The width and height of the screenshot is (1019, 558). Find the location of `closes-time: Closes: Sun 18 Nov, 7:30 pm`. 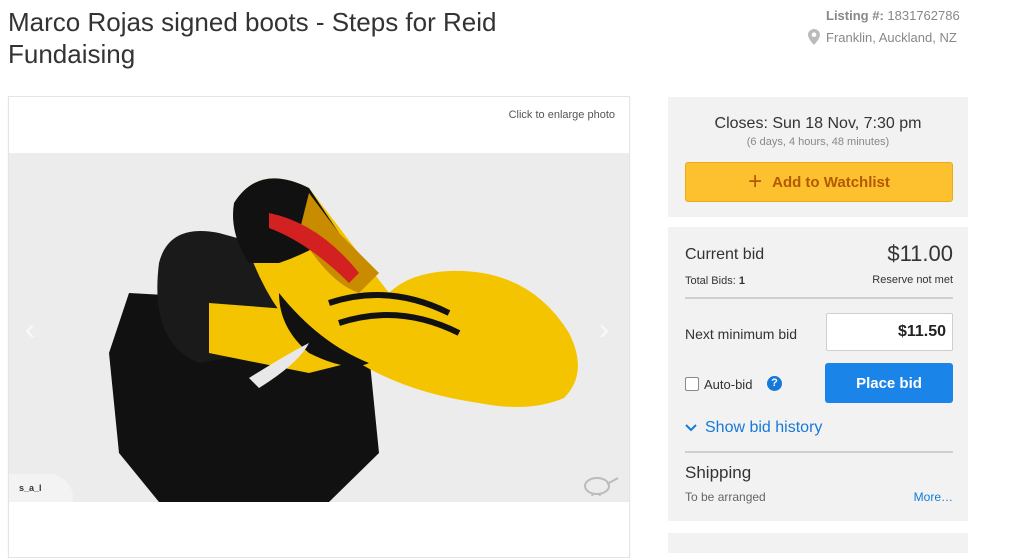

closes-time: Closes: Sun 18 Nov, 7:30 pm is located at coordinates (818, 123).